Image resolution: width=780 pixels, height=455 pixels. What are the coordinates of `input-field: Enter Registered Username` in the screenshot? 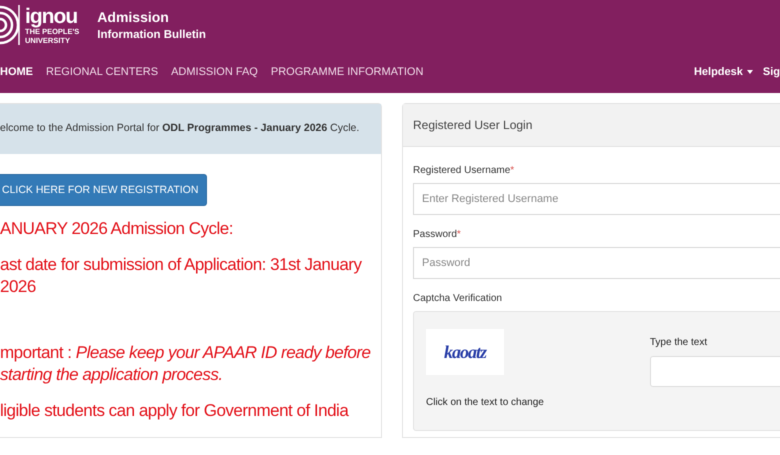 It's located at (596, 199).